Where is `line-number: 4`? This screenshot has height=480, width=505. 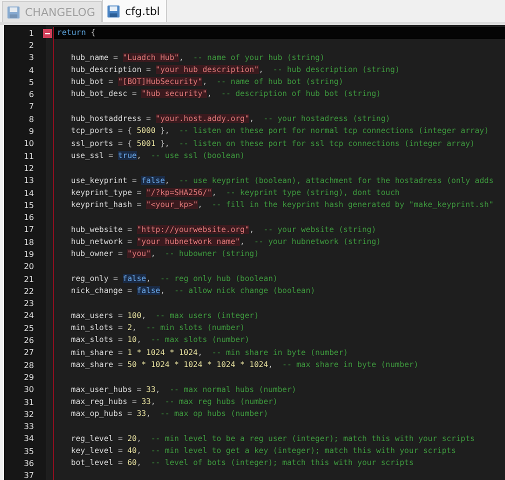
line-number: 4 is located at coordinates (31, 70).